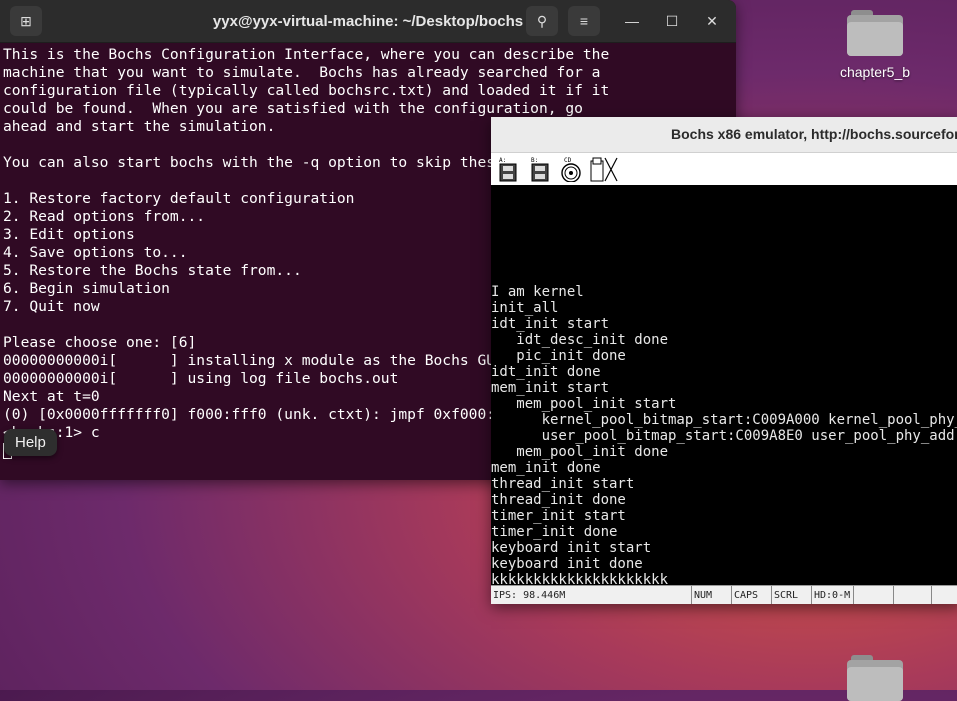 The width and height of the screenshot is (957, 701). What do you see at coordinates (550, 388) in the screenshot?
I see `emulator-screen-line: mem_init start` at bounding box center [550, 388].